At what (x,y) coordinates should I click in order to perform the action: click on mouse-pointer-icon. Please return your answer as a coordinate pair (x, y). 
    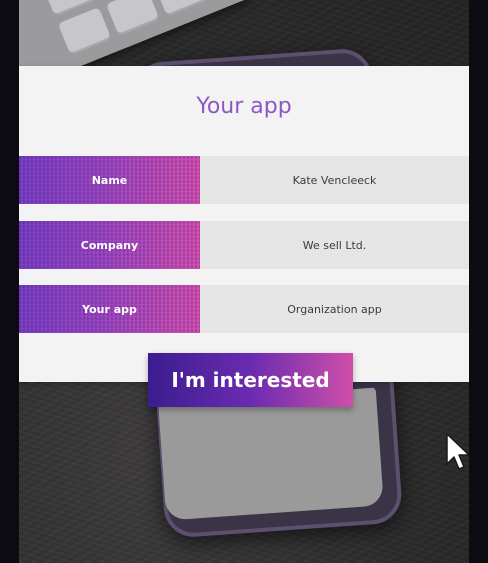
    Looking at the image, I should click on (457, 451).